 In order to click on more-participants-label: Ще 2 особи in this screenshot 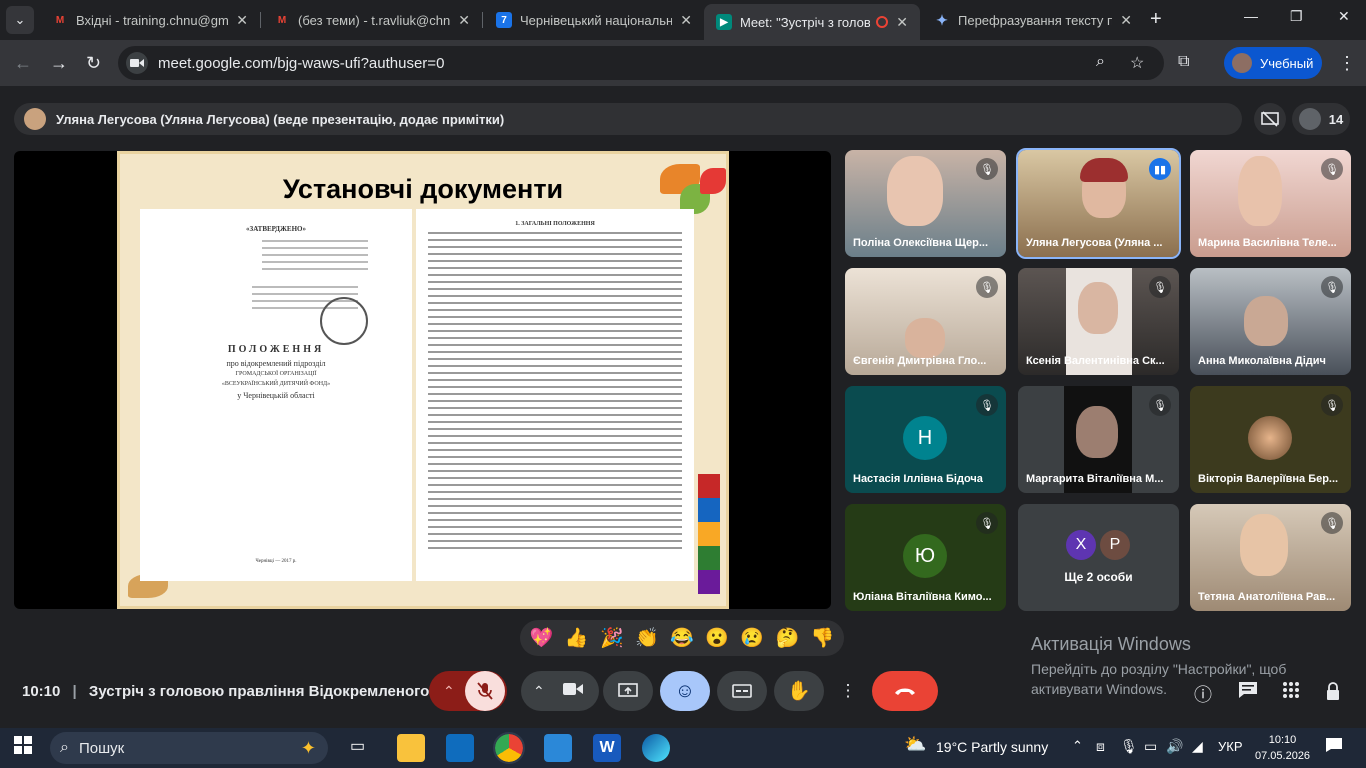, I will do `click(1098, 577)`.